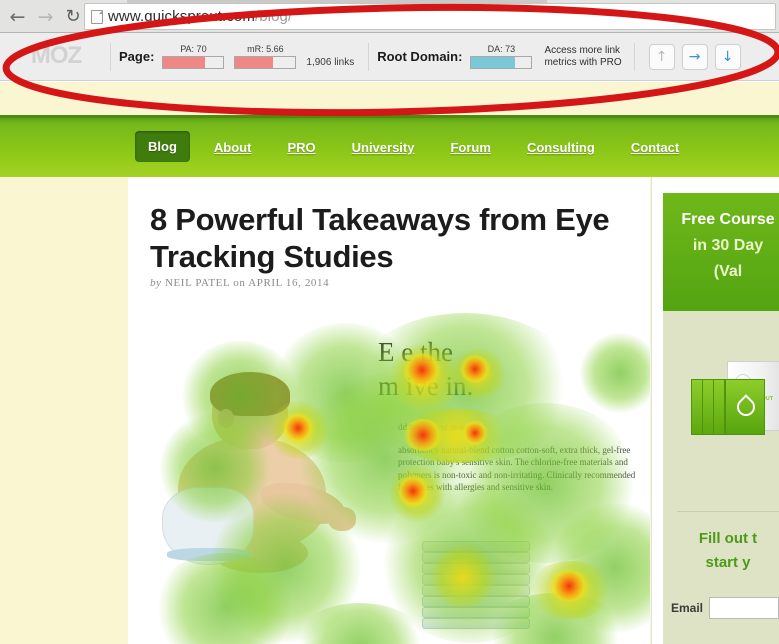  I want to click on pro-note-line-2: metrics with PRO, so click(583, 62).